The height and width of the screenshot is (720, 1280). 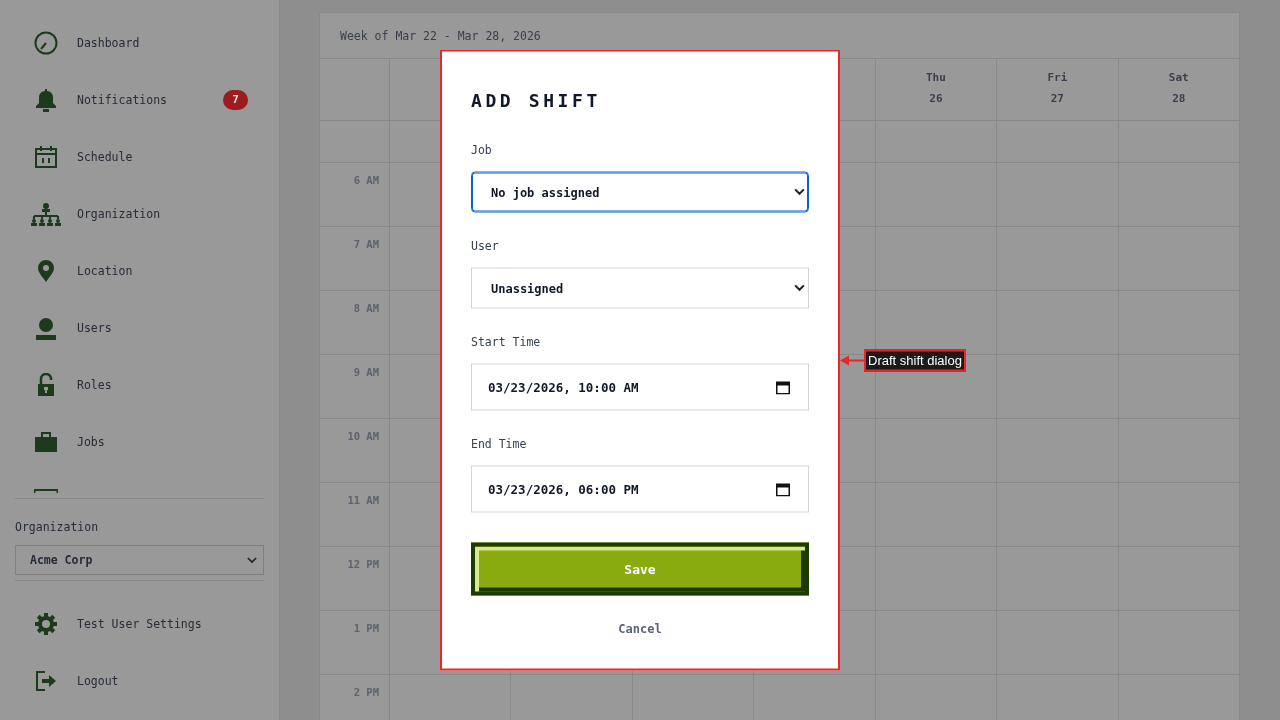 What do you see at coordinates (366, 628) in the screenshot?
I see `time-label: 1 PM` at bounding box center [366, 628].